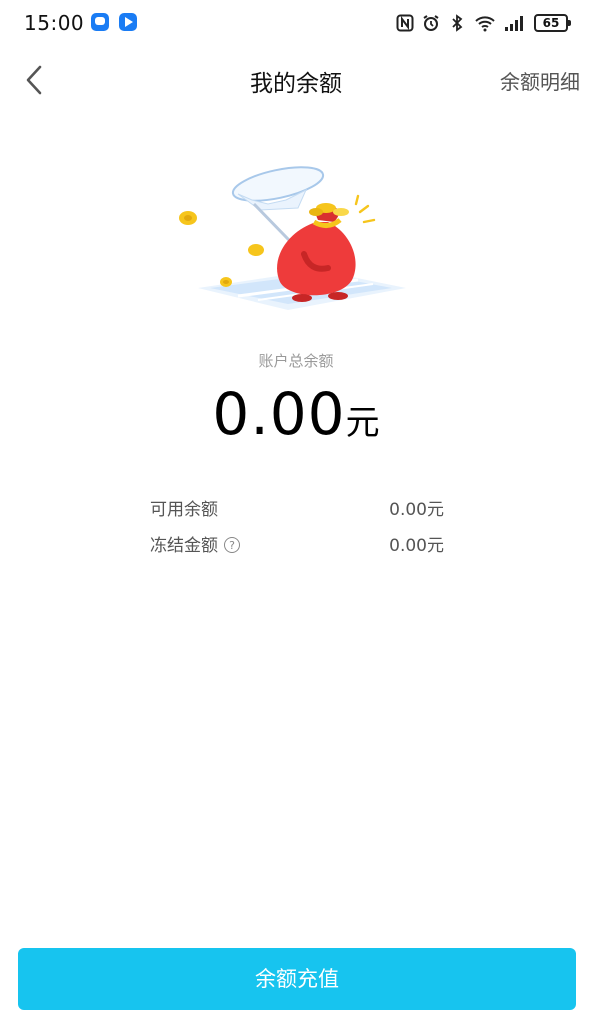 The width and height of the screenshot is (592, 1014). Describe the element at coordinates (297, 507) in the screenshot. I see `available-balance-row: 可用余额 0.00元` at that location.